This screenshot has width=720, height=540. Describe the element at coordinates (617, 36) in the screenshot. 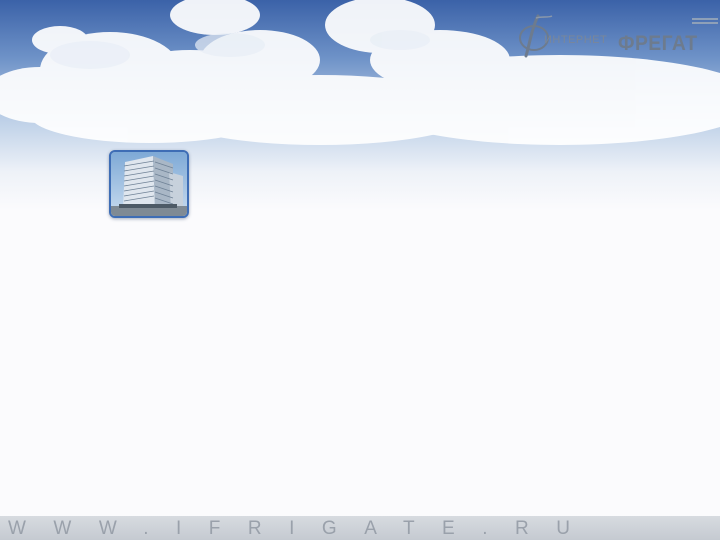

I see `ifrigate-logo: ИНТЕРНЕТ ФРЕГАТ` at that location.